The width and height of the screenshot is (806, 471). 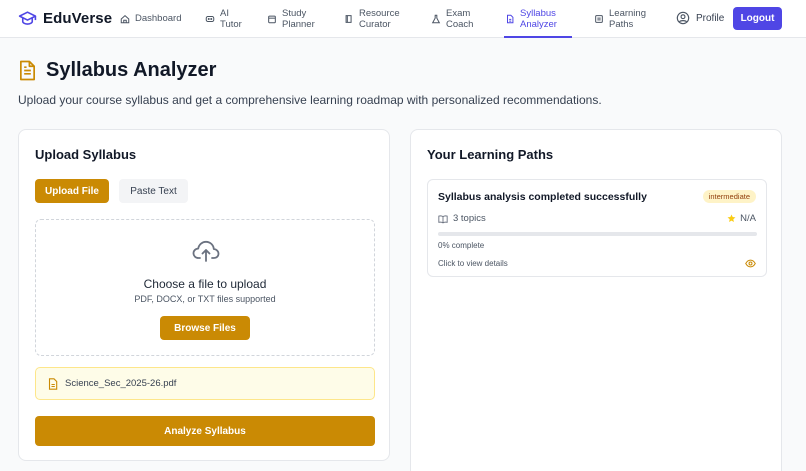 I want to click on nav-ai-tutor: AI Tutor, so click(x=223, y=19).